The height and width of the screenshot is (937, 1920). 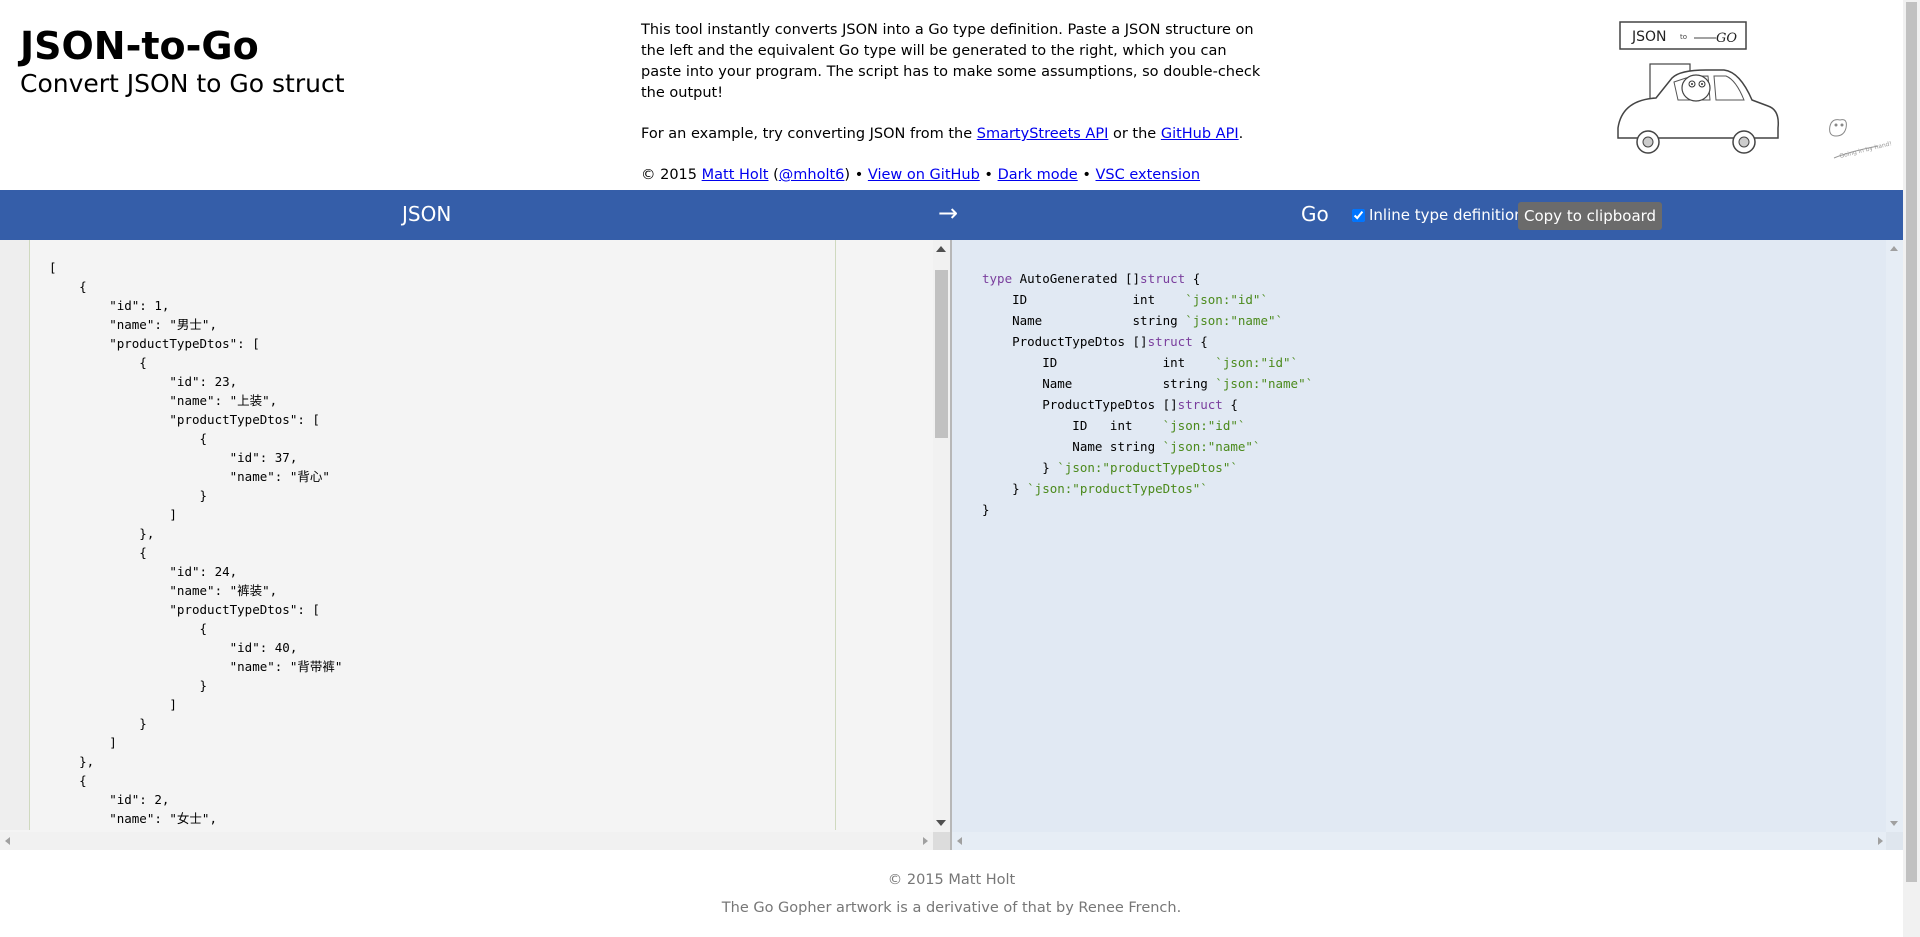 What do you see at coordinates (1020, 467) in the screenshot?
I see `go-code-token: }` at bounding box center [1020, 467].